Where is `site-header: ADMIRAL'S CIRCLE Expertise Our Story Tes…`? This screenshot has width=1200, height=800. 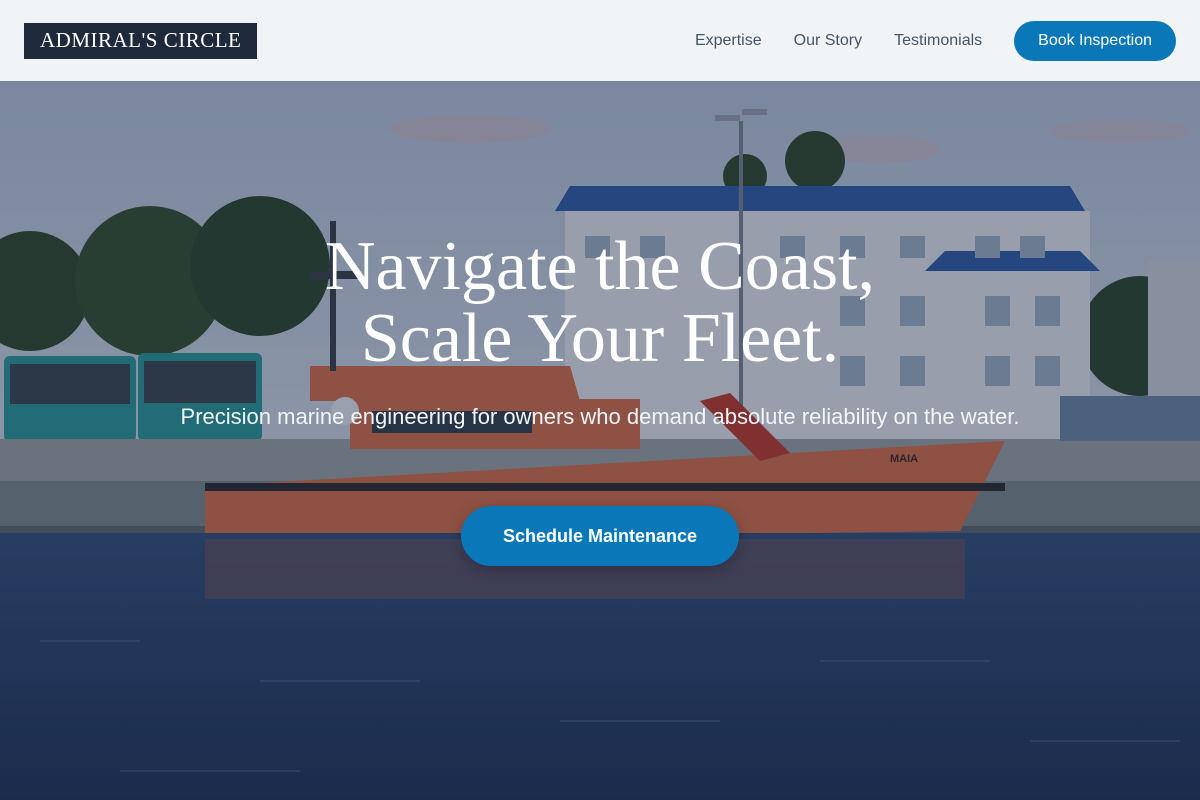
site-header: ADMIRAL'S CIRCLE Expertise Our Story Tes… is located at coordinates (600, 40).